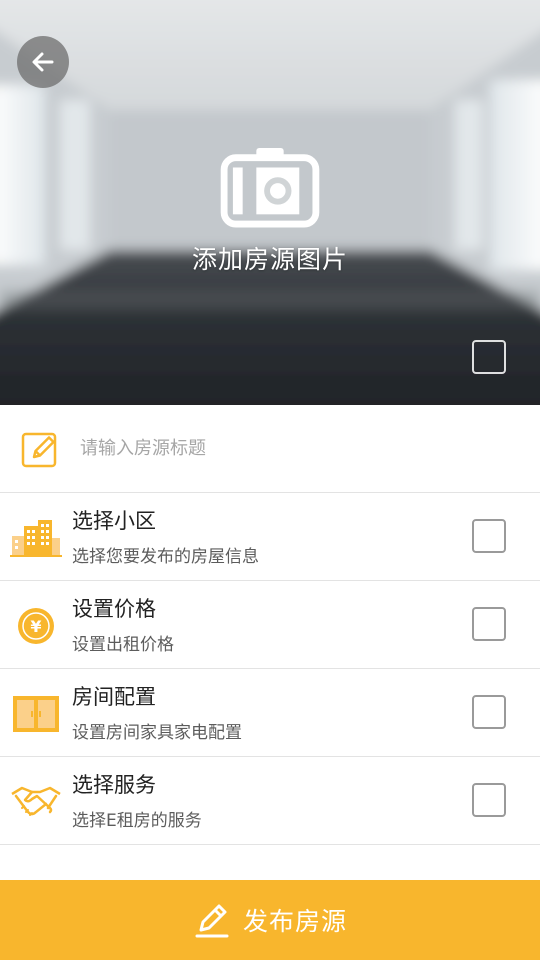 Image resolution: width=540 pixels, height=960 pixels. I want to click on buildings-icon, so click(36, 538).